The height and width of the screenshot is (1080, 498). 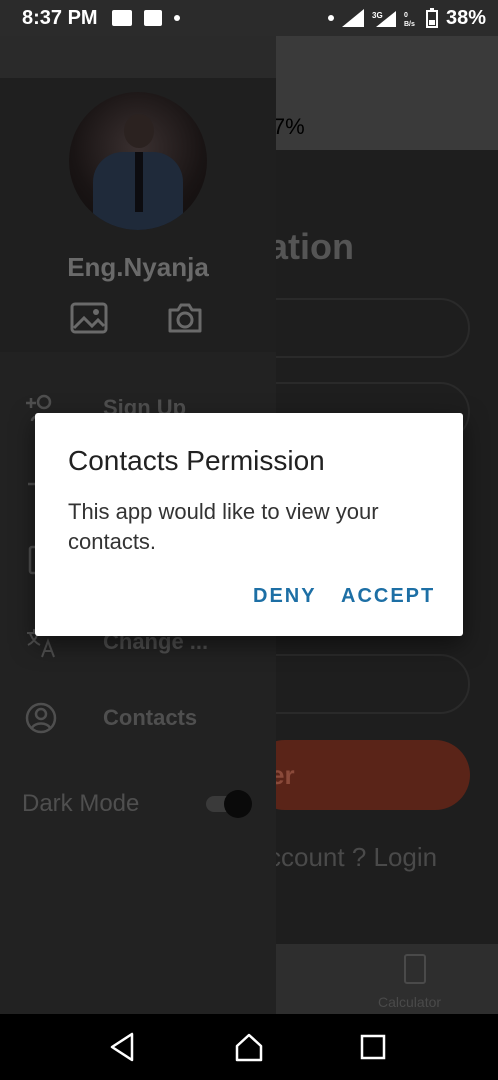 What do you see at coordinates (431, 18) in the screenshot?
I see `battery-icon` at bounding box center [431, 18].